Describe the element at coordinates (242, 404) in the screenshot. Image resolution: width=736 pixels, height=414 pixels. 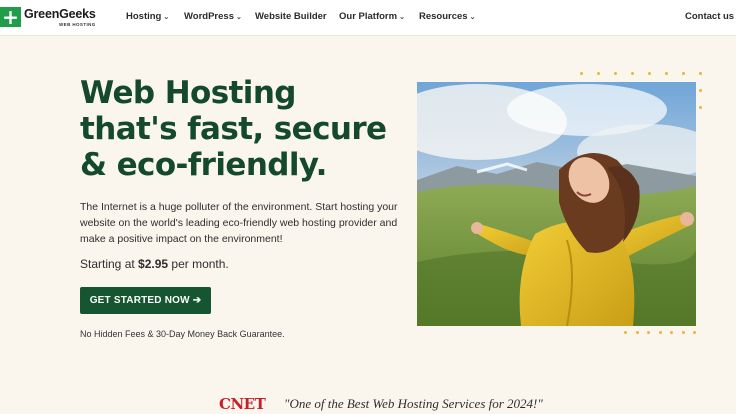
I see `cnet-logo: CNET` at that location.